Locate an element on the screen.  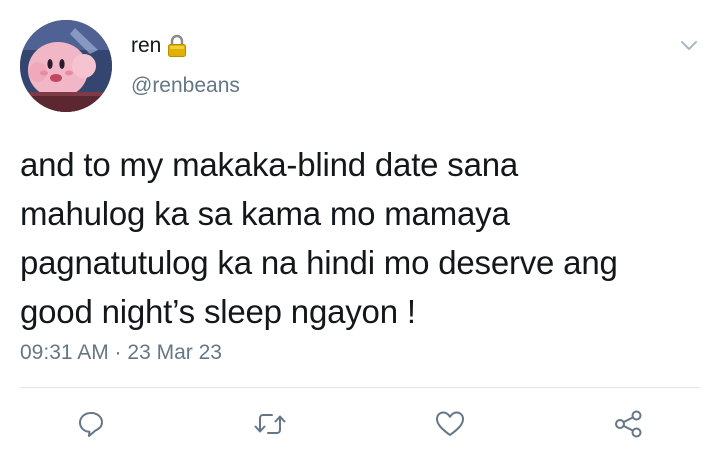
share-icon is located at coordinates (628, 424).